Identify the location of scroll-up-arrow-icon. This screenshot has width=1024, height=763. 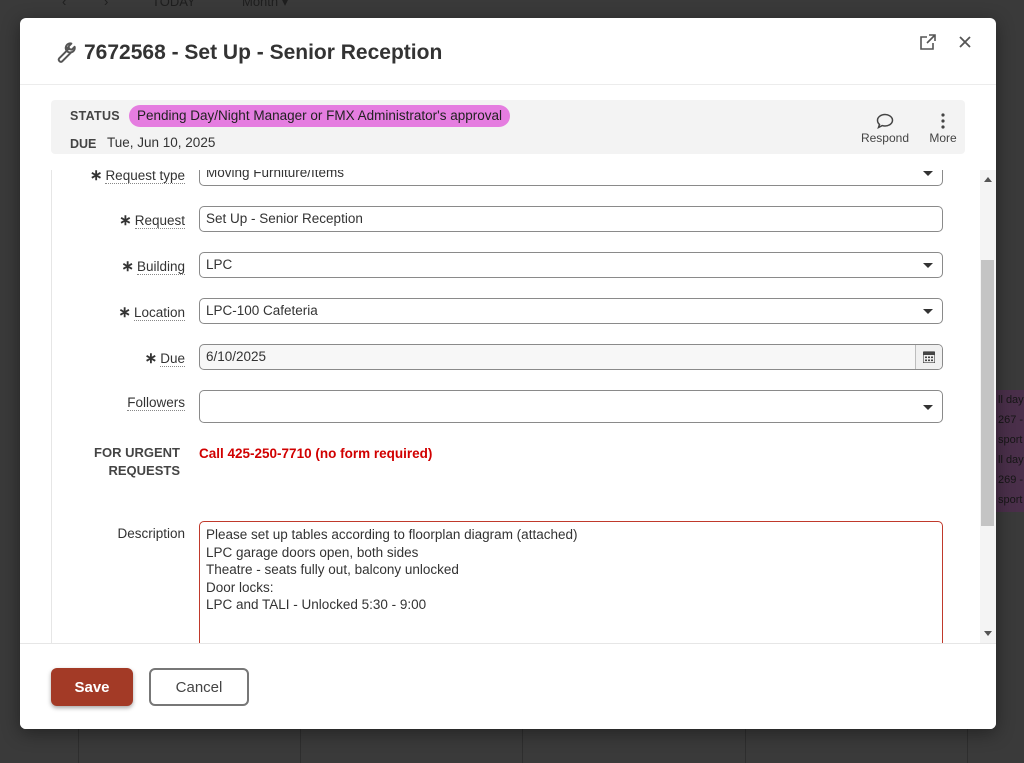
(988, 179).